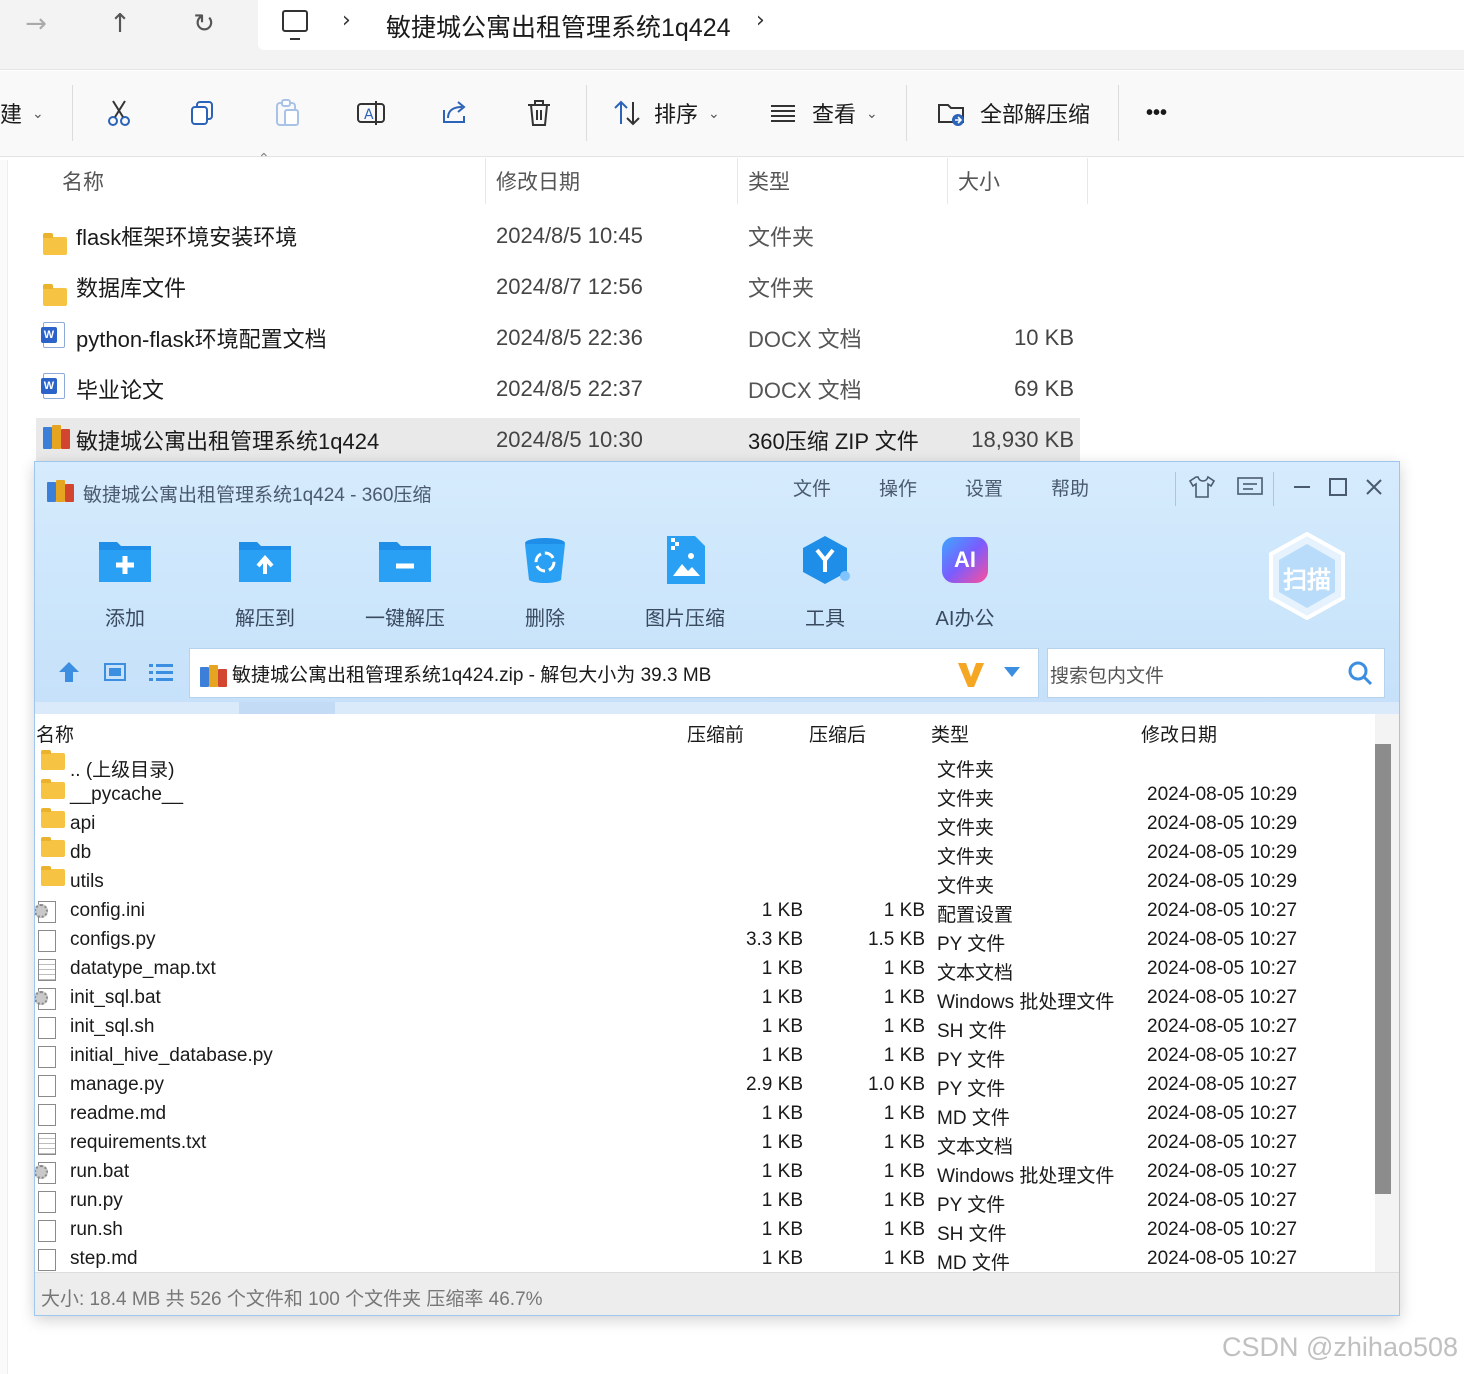  Describe the element at coordinates (161, 674) in the screenshot. I see `list-view-icon` at that location.